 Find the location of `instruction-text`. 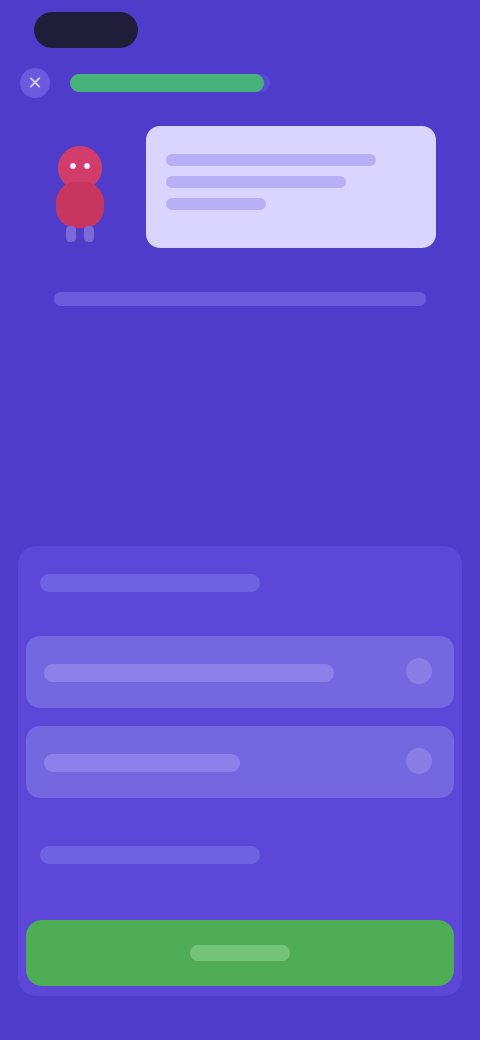

instruction-text is located at coordinates (240, 299).